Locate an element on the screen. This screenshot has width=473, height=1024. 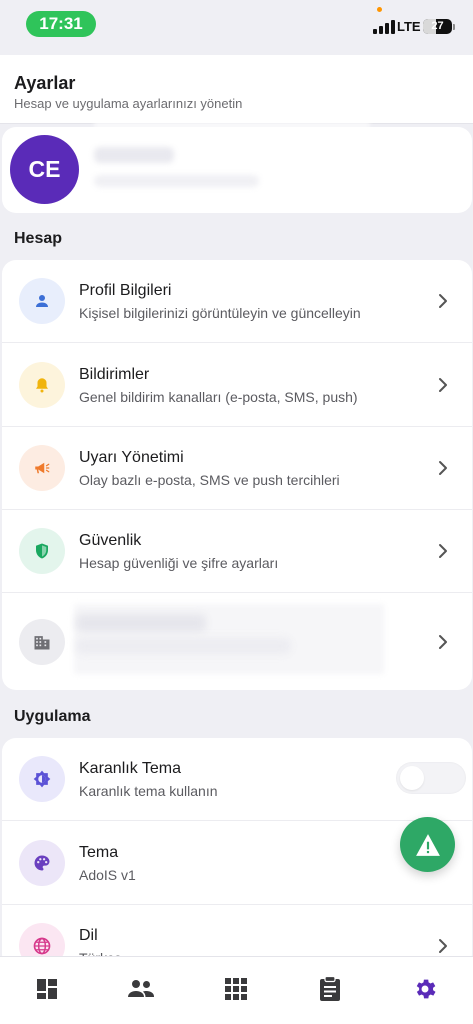
report-warning-fab is located at coordinates (427, 844).